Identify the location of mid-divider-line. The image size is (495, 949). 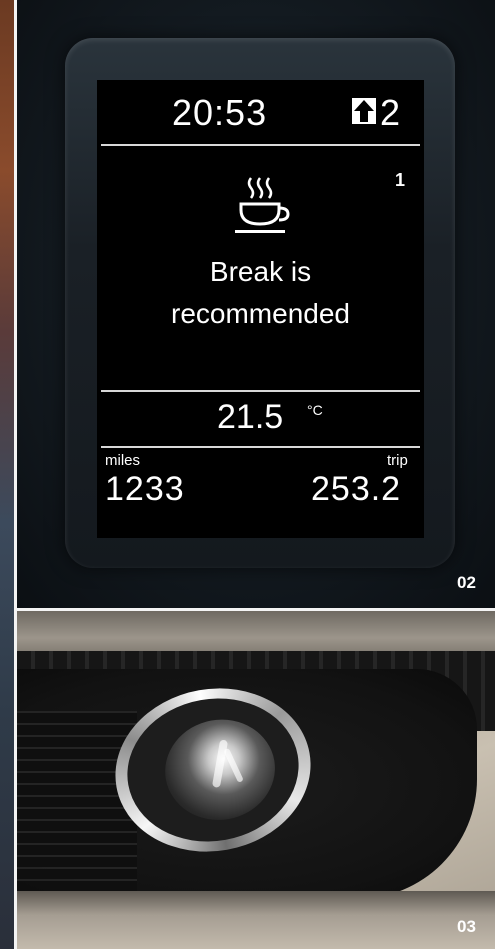
(260, 391).